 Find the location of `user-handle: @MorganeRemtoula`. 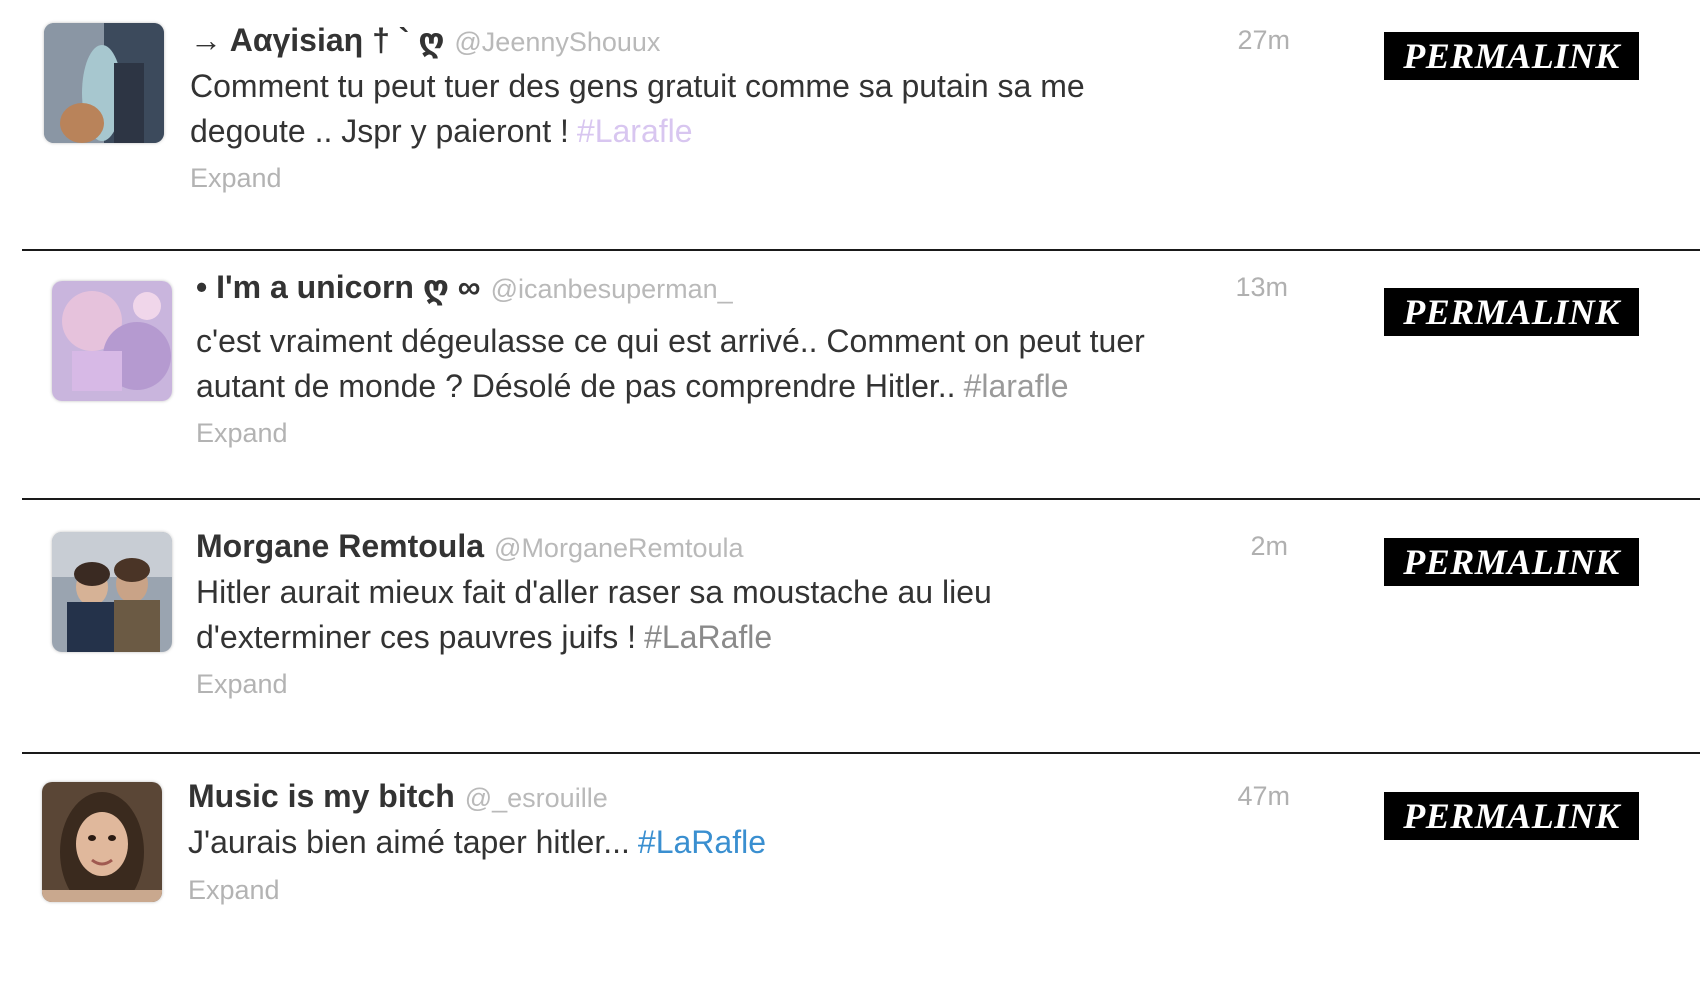

user-handle: @MorganeRemtoula is located at coordinates (619, 548).